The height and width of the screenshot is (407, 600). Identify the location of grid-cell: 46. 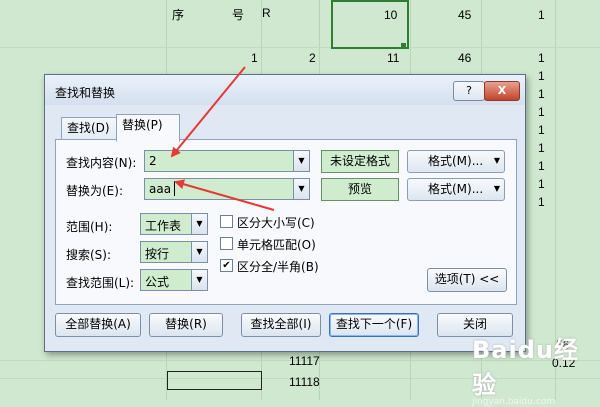
(465, 58).